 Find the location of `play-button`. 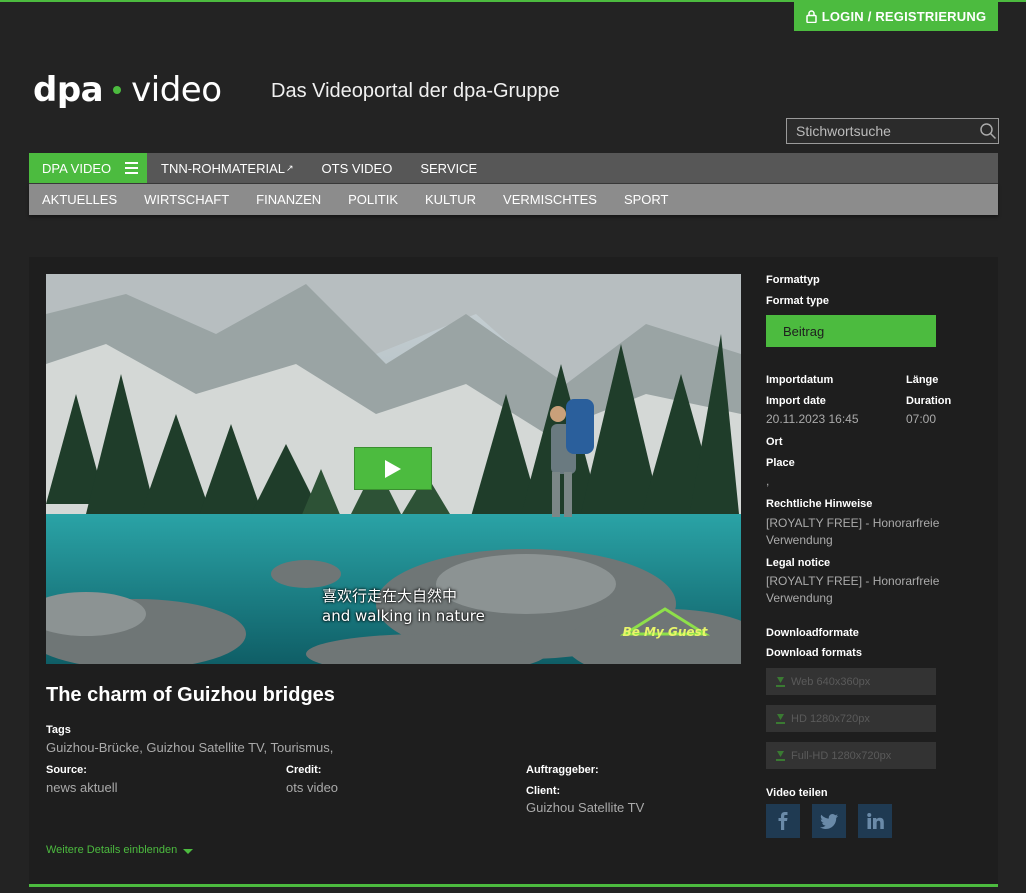

play-button is located at coordinates (393, 468).